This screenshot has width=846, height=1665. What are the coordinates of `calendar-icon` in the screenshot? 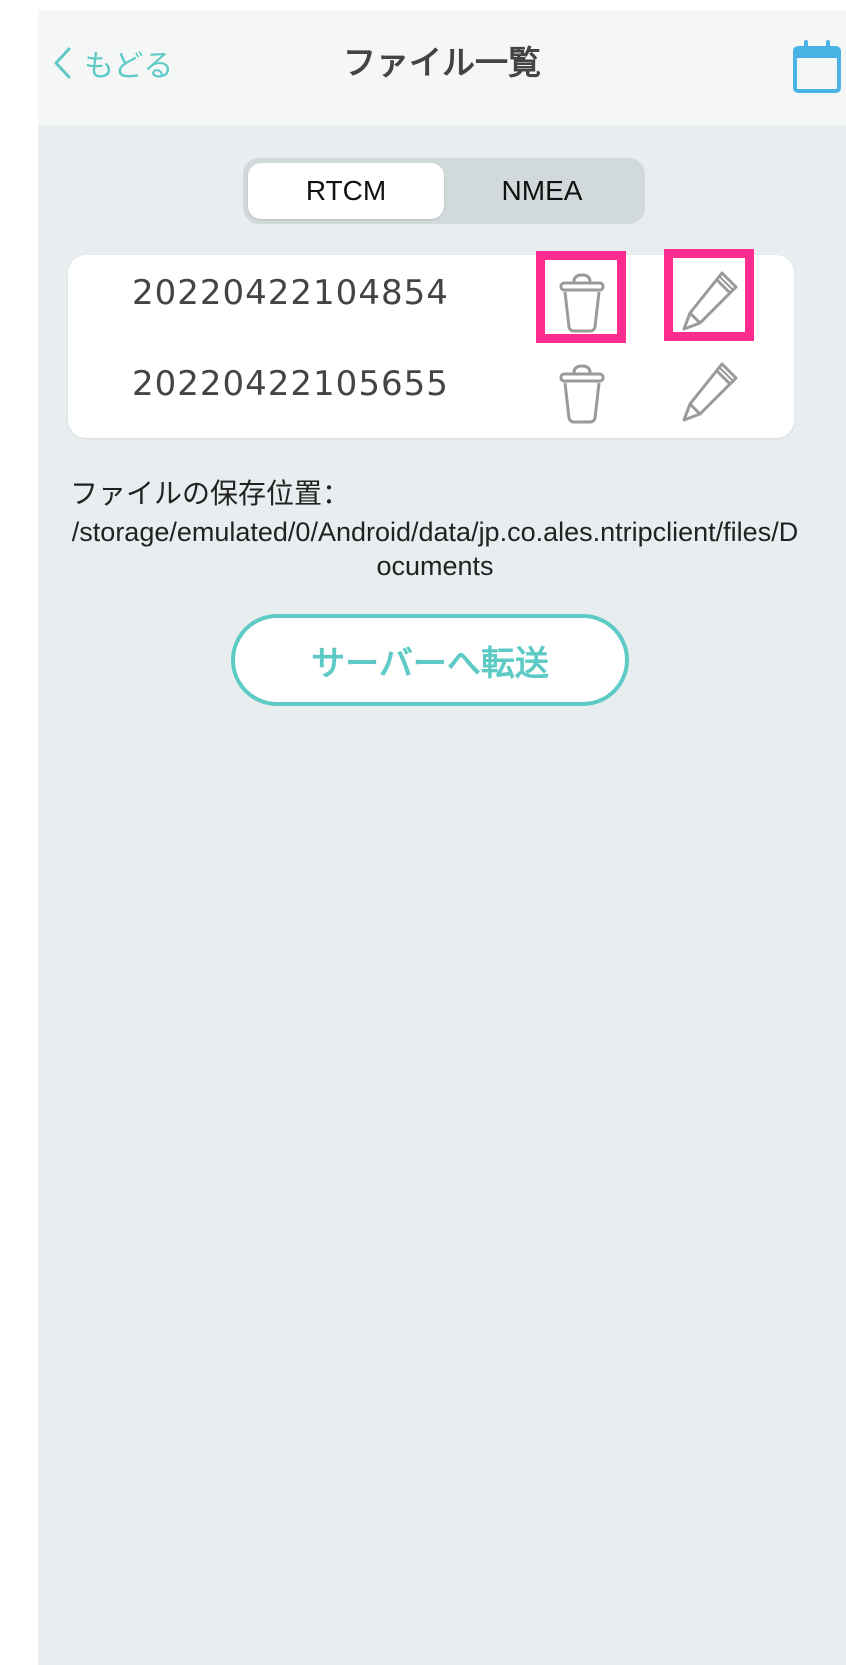 It's located at (817, 66).